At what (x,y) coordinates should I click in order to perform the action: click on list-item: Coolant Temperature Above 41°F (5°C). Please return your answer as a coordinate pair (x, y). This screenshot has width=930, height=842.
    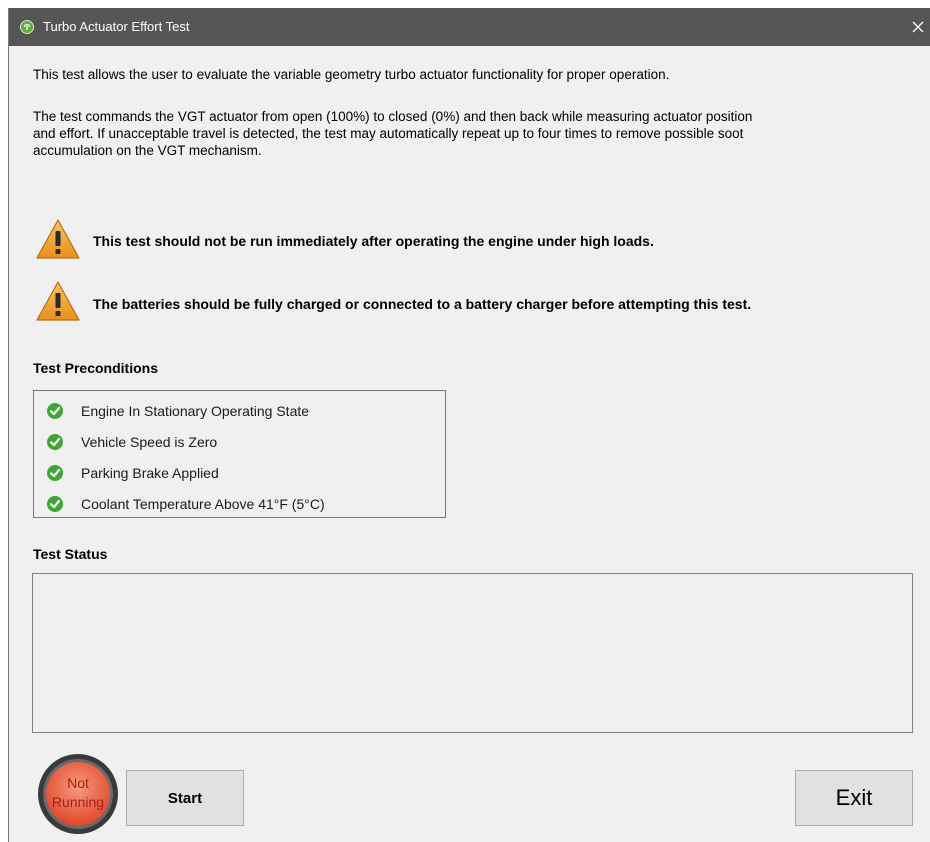
    Looking at the image, I should click on (185, 504).